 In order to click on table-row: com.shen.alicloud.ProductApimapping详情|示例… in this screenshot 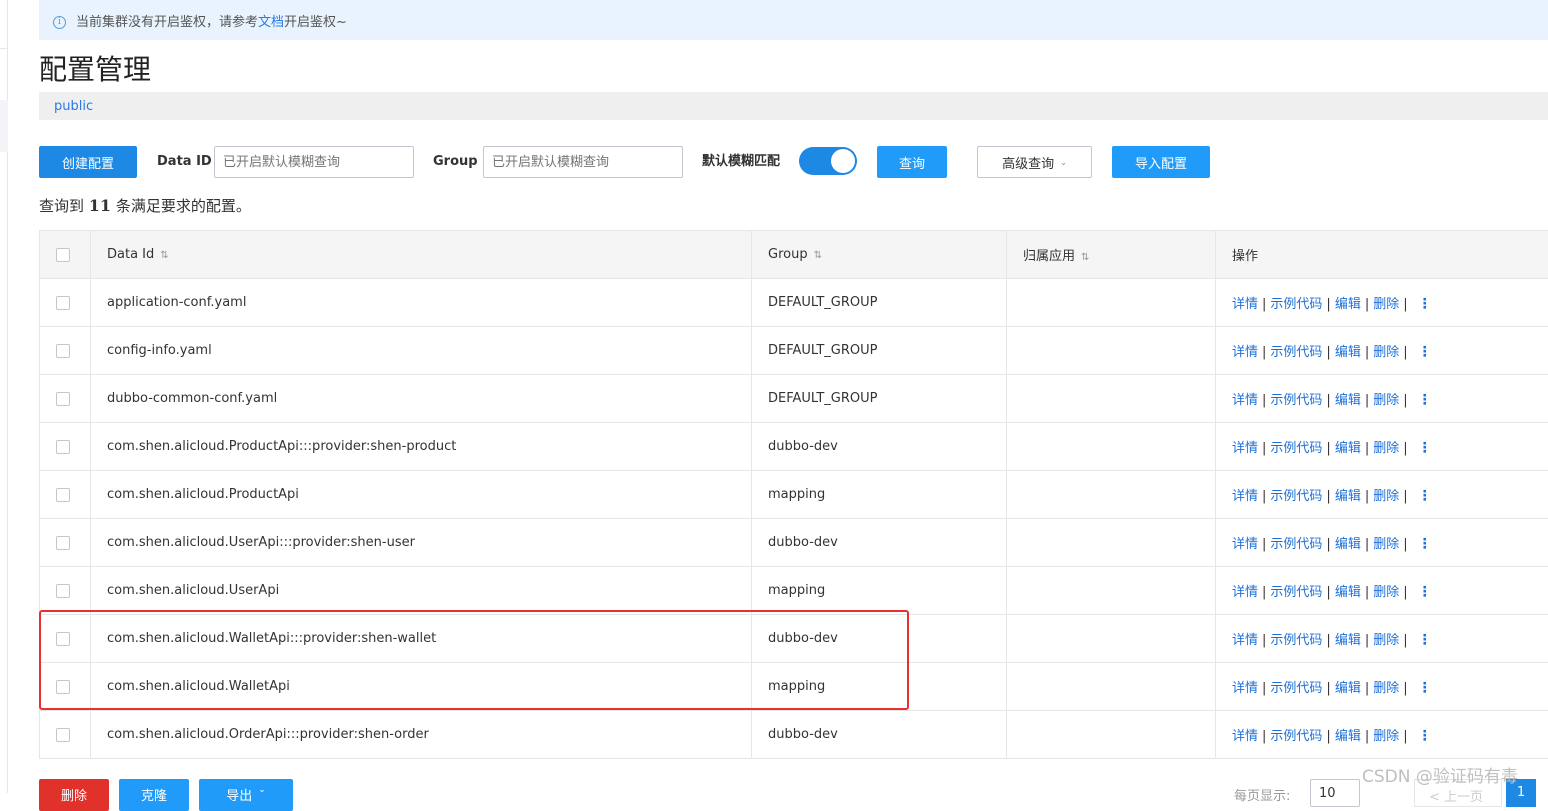, I will do `click(794, 495)`.